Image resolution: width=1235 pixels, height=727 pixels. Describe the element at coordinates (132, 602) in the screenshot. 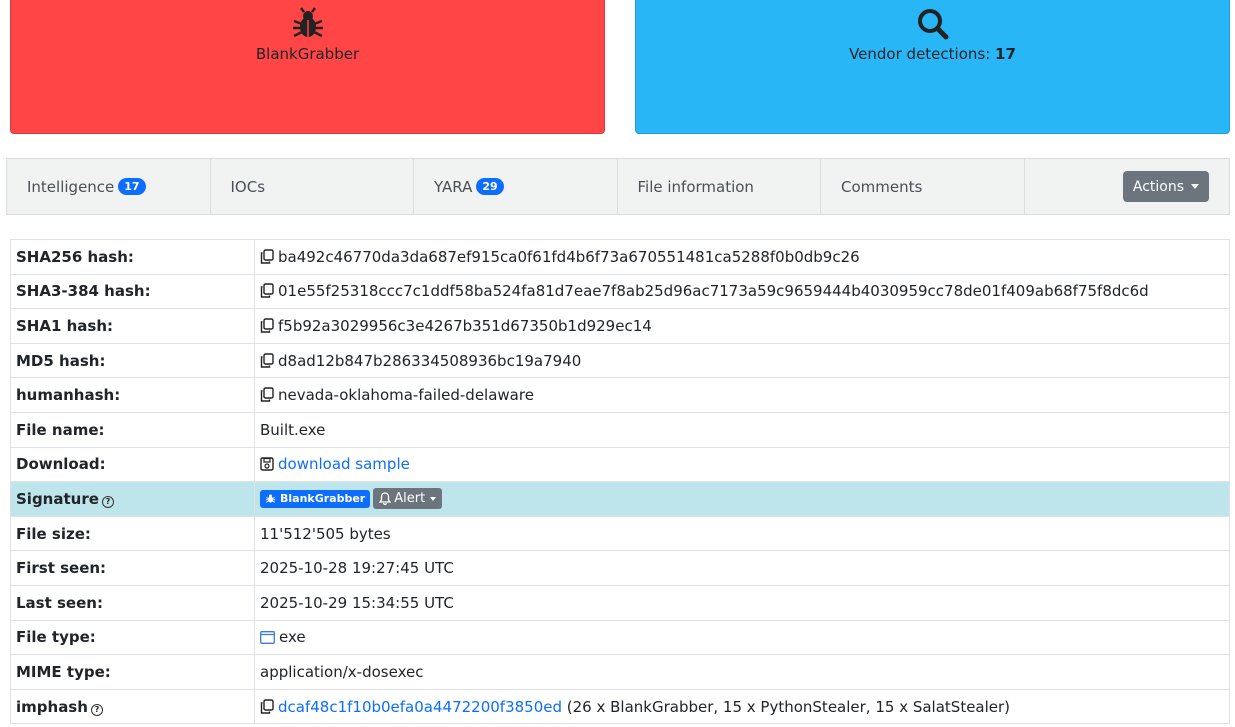

I see `row-key: Last seen:` at that location.